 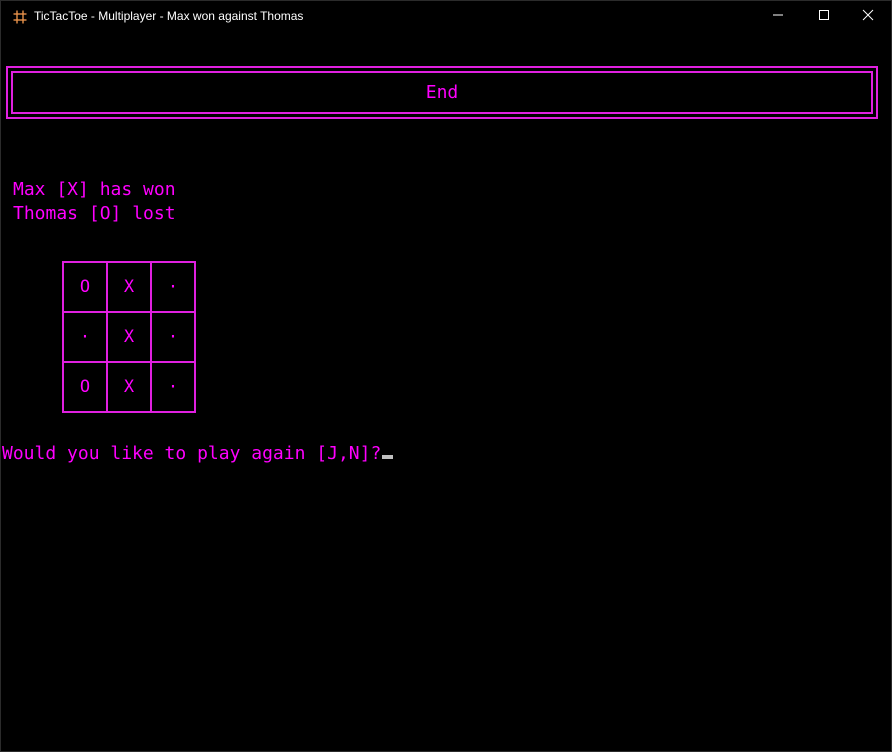 I want to click on prompt-text: Would you like to play again [J,N]?, so click(x=192, y=453).